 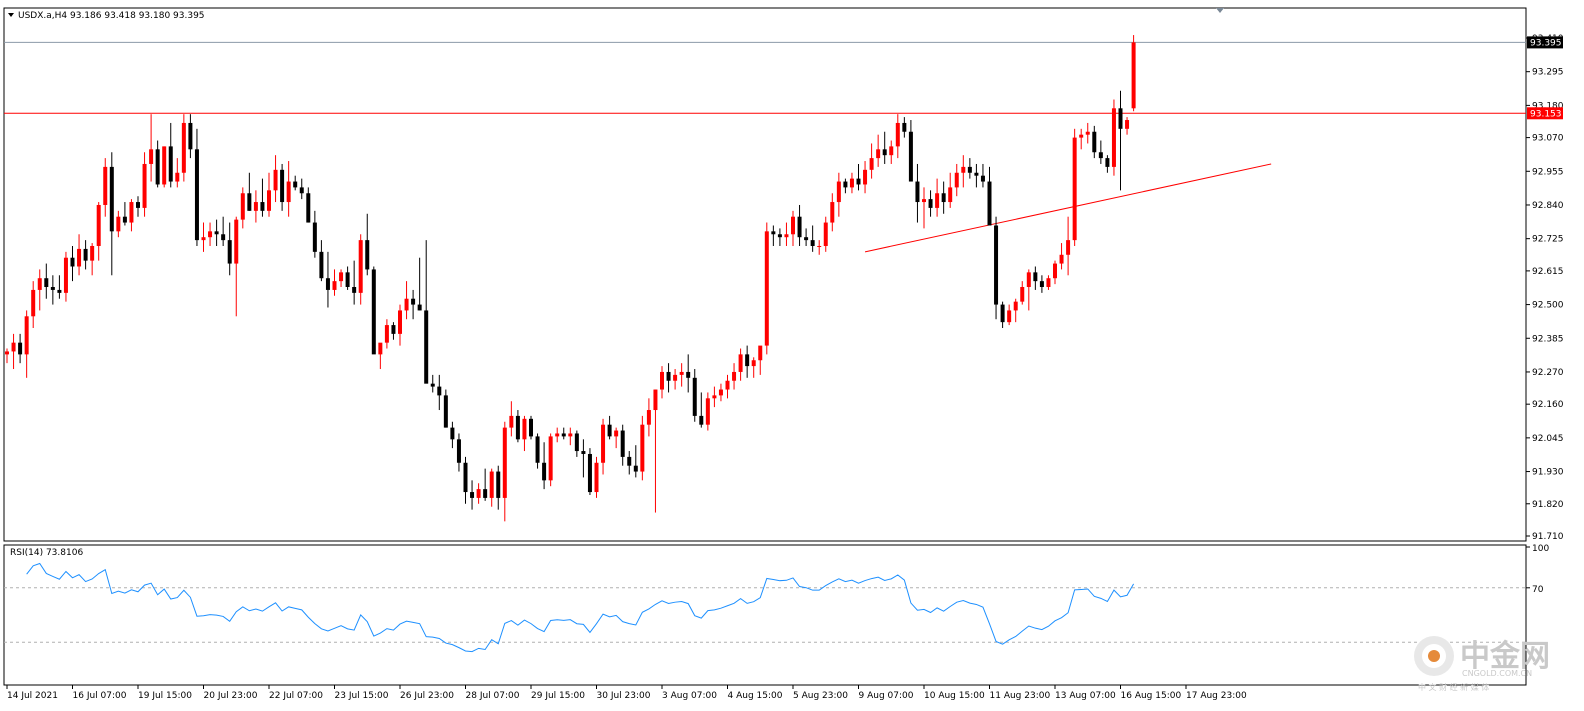 I want to click on symbol-header: USDX.a,H4 93.186 93.418 93.180 93.395, so click(x=111, y=16).